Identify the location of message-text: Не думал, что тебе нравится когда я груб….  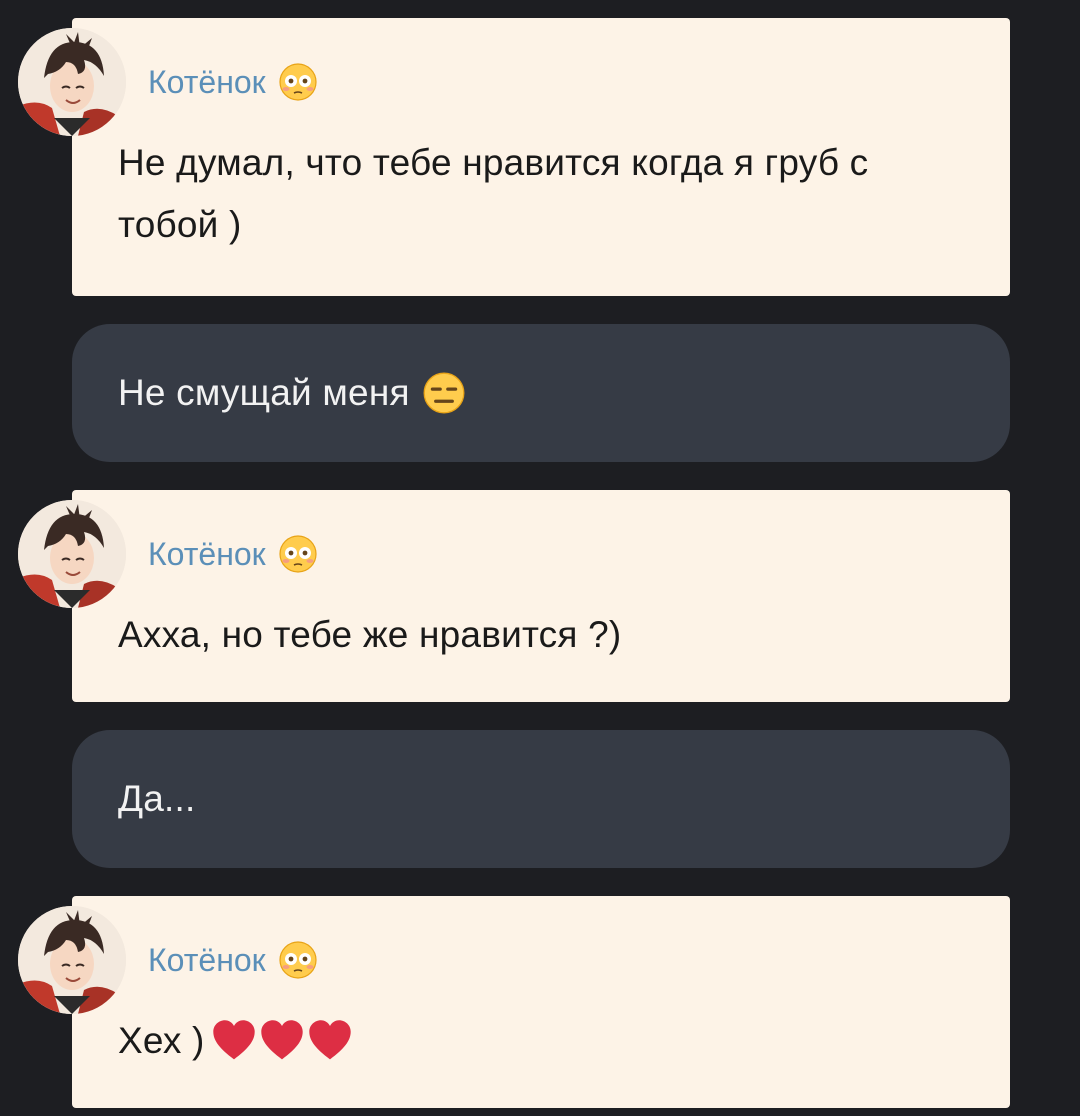
(493, 193).